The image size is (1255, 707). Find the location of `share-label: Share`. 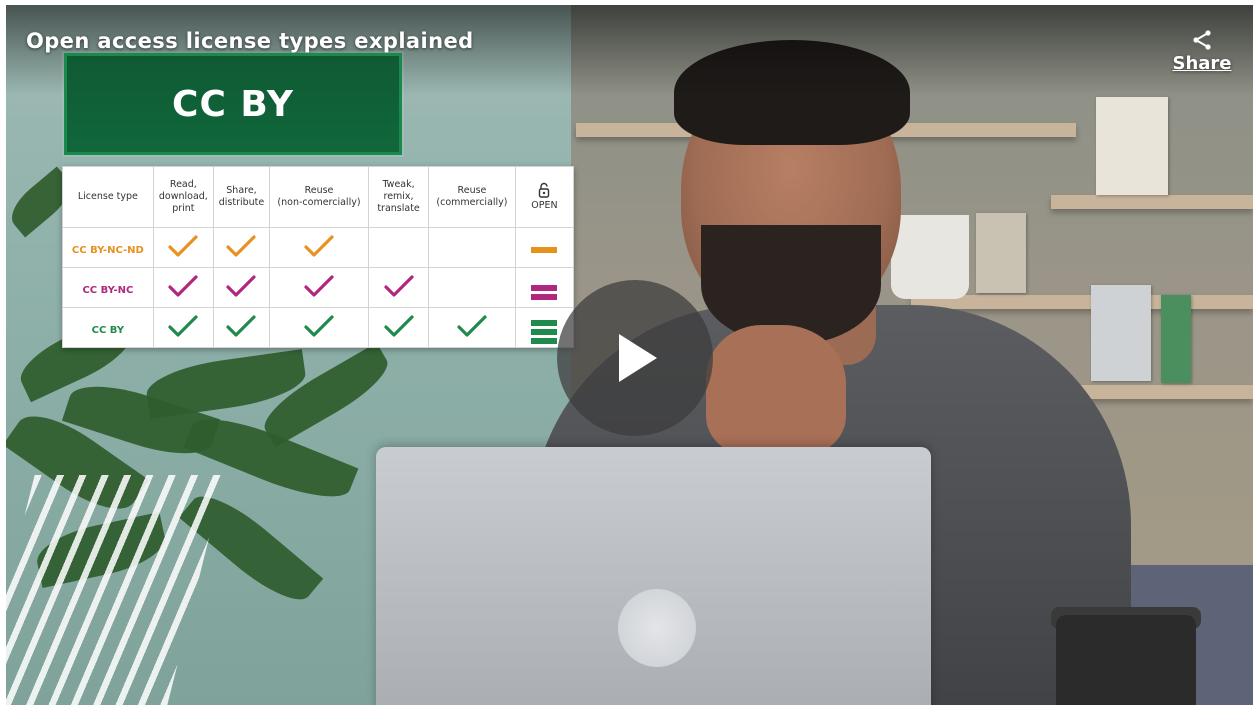

share-label: Share is located at coordinates (1202, 63).